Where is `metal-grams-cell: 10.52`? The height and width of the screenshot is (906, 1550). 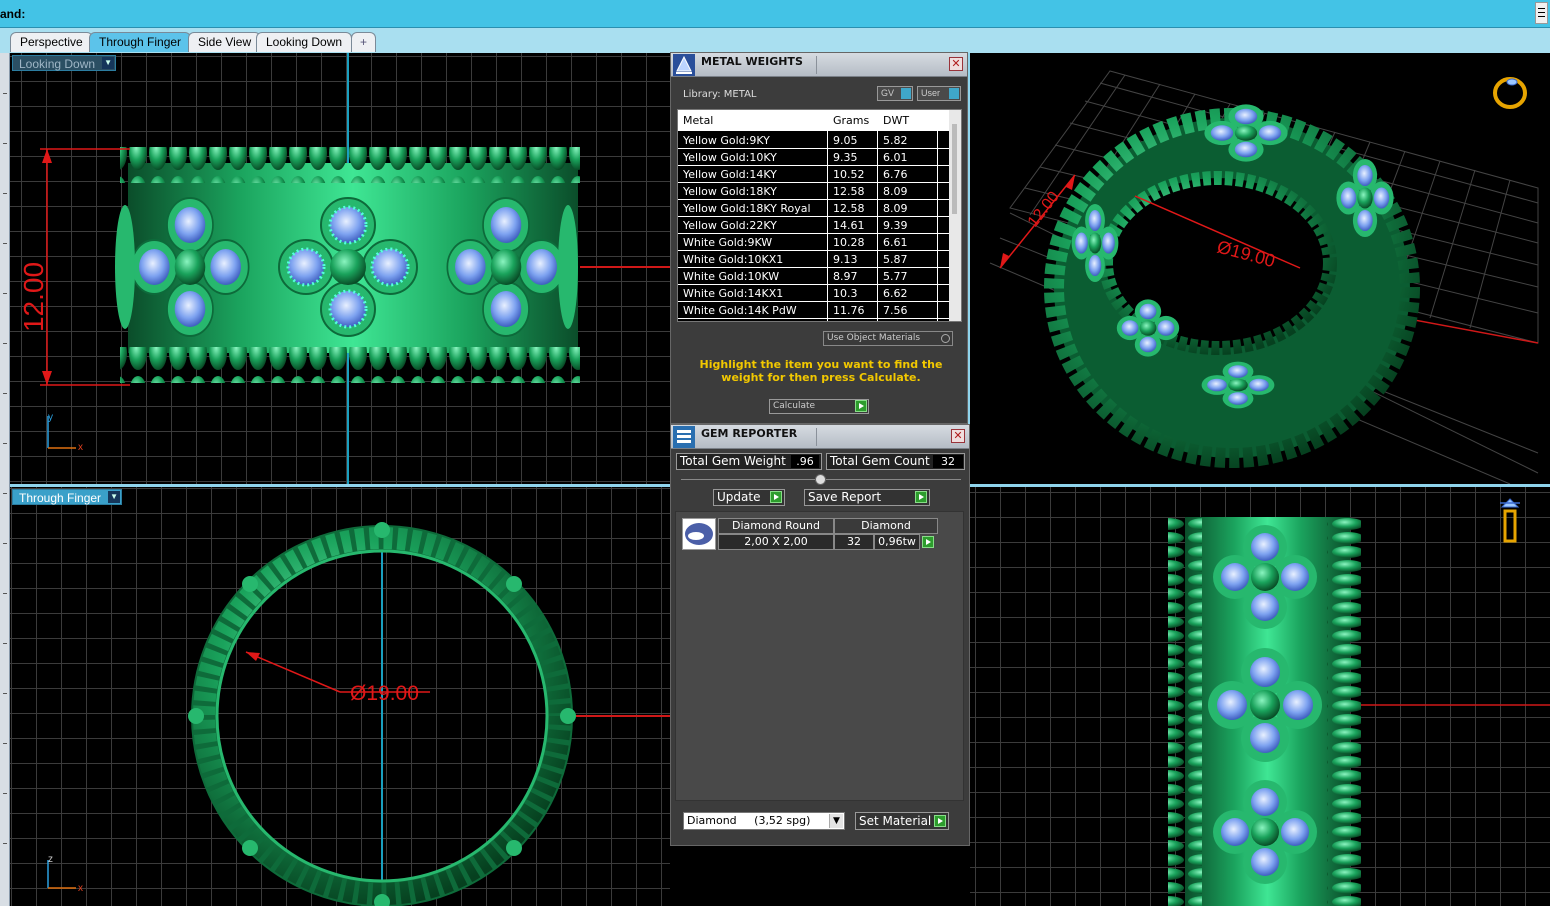 metal-grams-cell: 10.52 is located at coordinates (849, 174).